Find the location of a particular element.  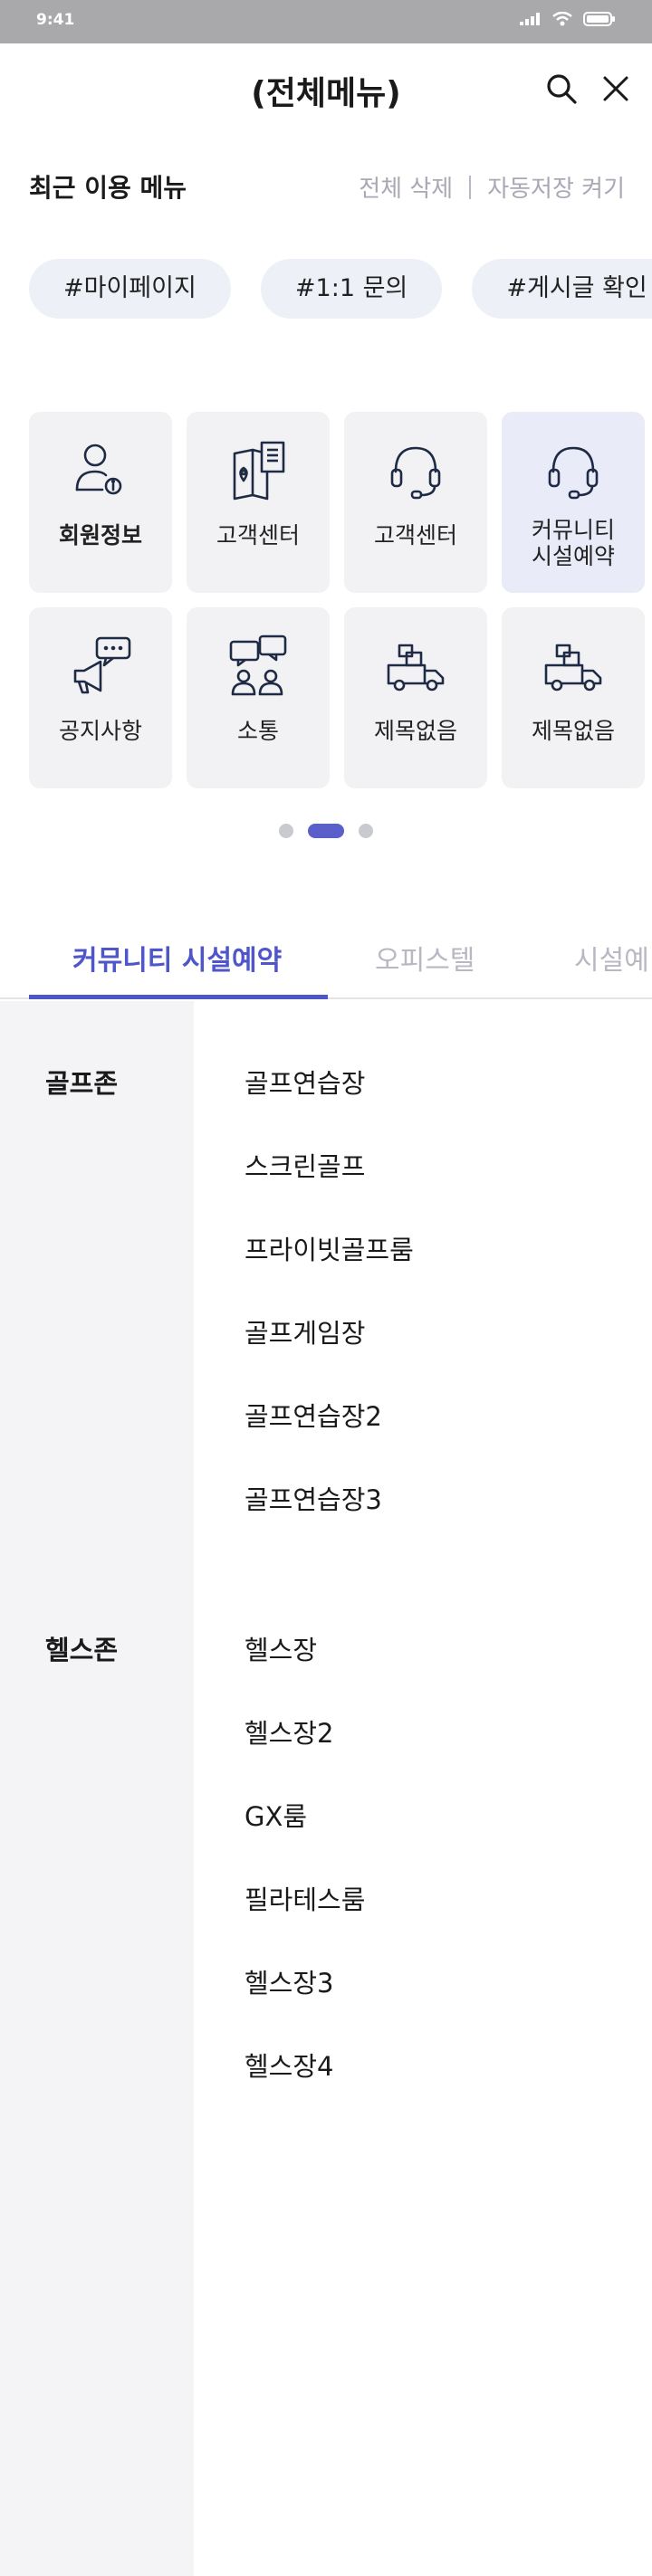

delete-all-button: 전체 삭제 is located at coordinates (406, 187).